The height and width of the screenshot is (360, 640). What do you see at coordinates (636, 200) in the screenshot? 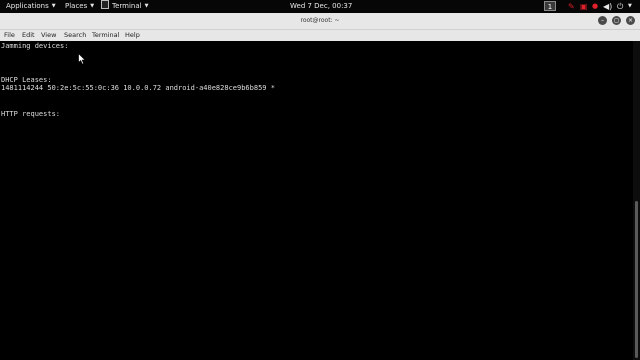
I see `terminal-scrollbar` at bounding box center [636, 200].